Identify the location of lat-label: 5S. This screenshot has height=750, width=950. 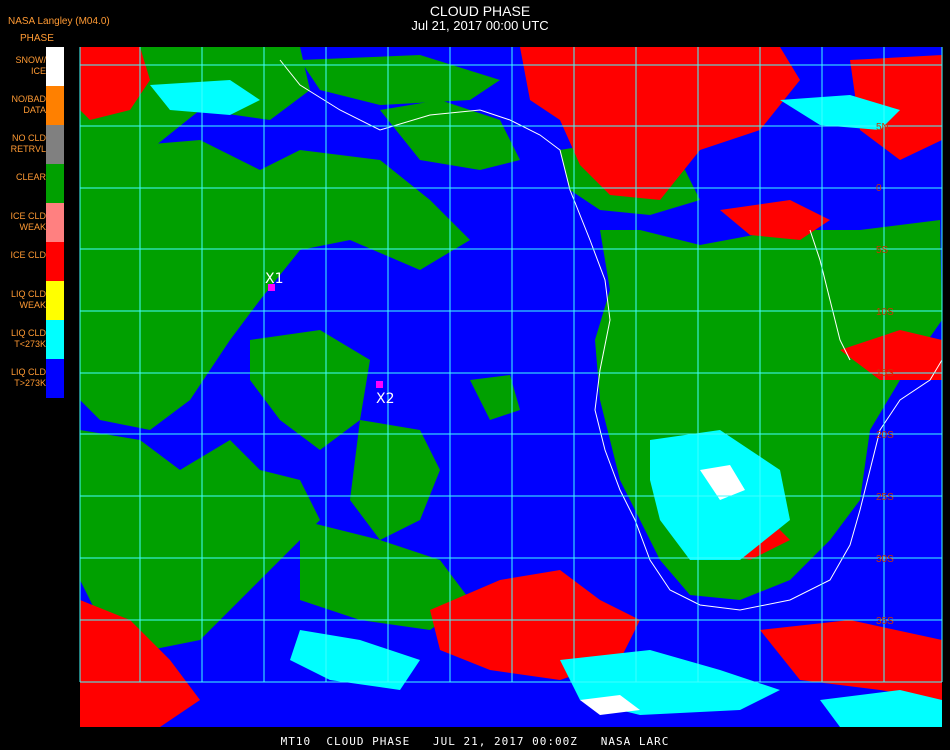
(882, 250).